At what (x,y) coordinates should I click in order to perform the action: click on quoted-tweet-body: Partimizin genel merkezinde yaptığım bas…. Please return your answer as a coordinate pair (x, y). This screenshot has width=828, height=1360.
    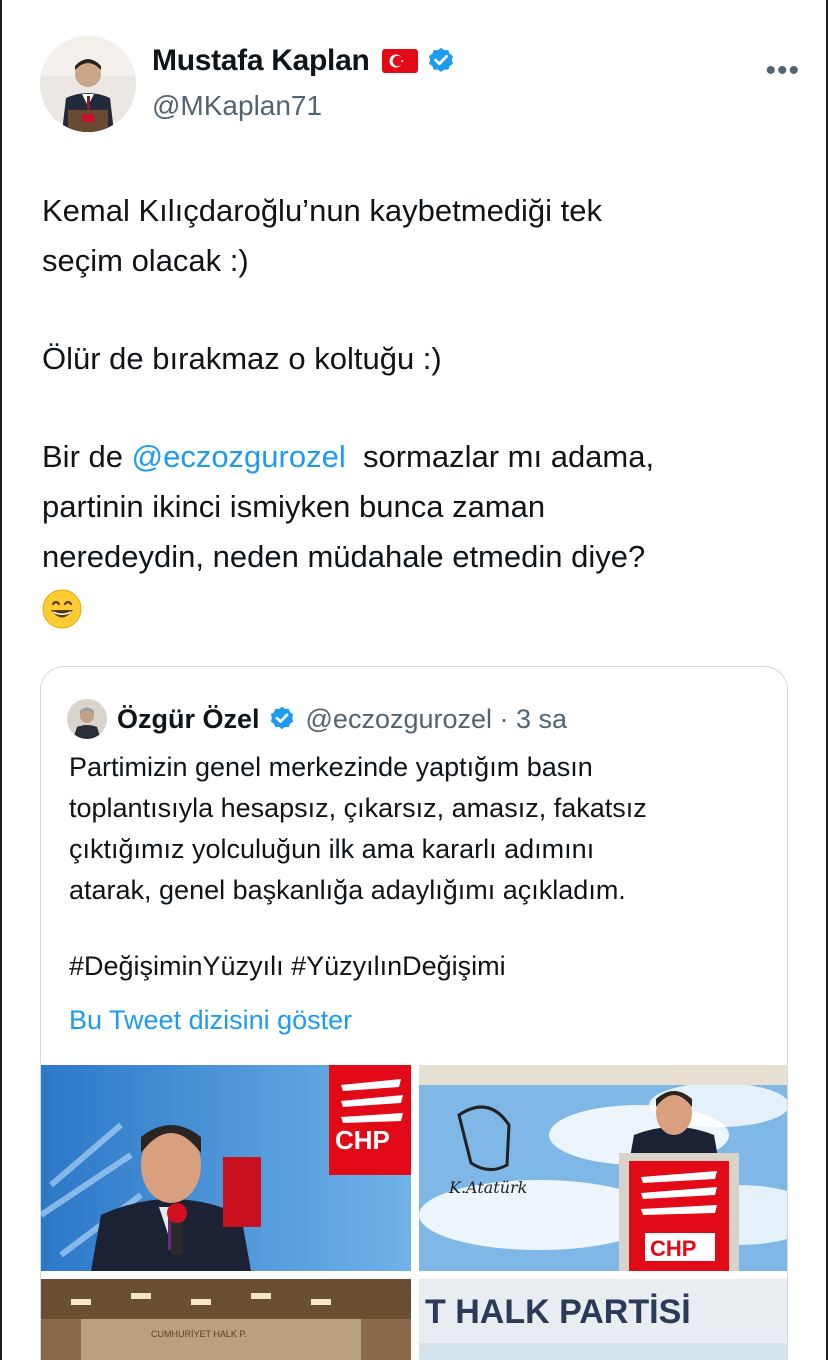
    Looking at the image, I should click on (419, 829).